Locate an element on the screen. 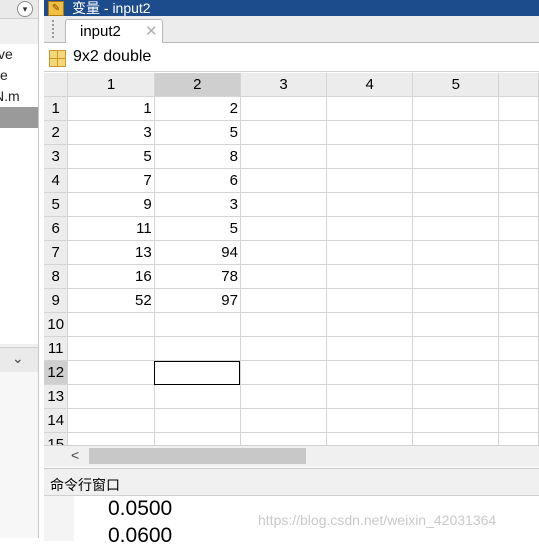 The width and height of the screenshot is (539, 548). horizontal-scrollbar: < is located at coordinates (291, 456).